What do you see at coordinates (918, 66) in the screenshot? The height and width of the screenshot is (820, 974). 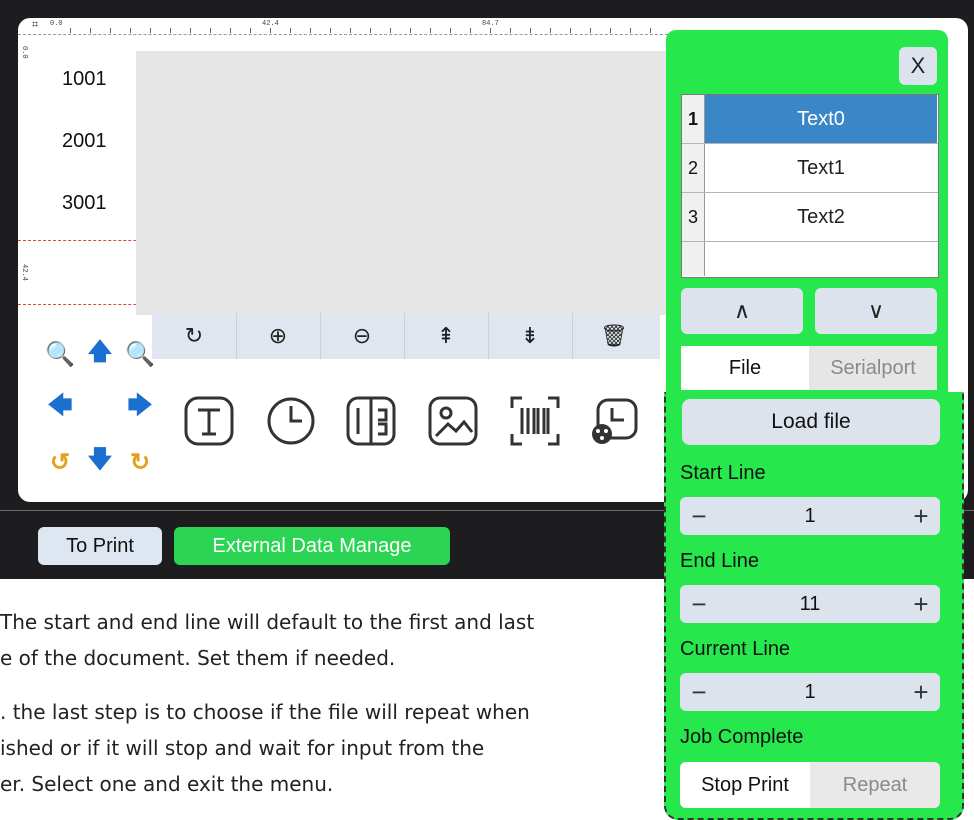 I see `close-button: X` at bounding box center [918, 66].